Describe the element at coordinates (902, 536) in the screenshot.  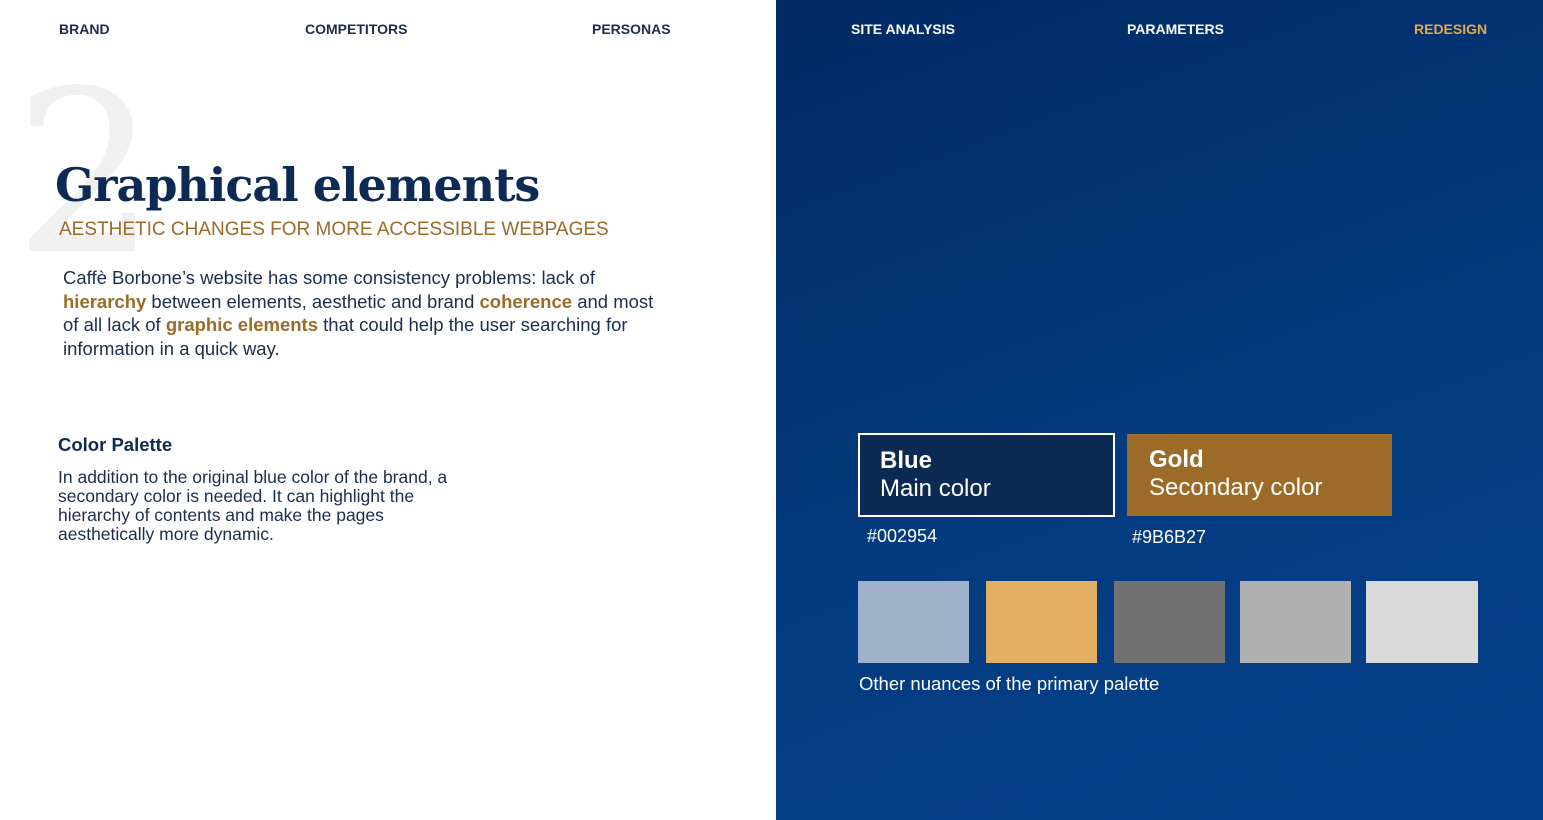
I see `blue-hex-code: #002954` at that location.